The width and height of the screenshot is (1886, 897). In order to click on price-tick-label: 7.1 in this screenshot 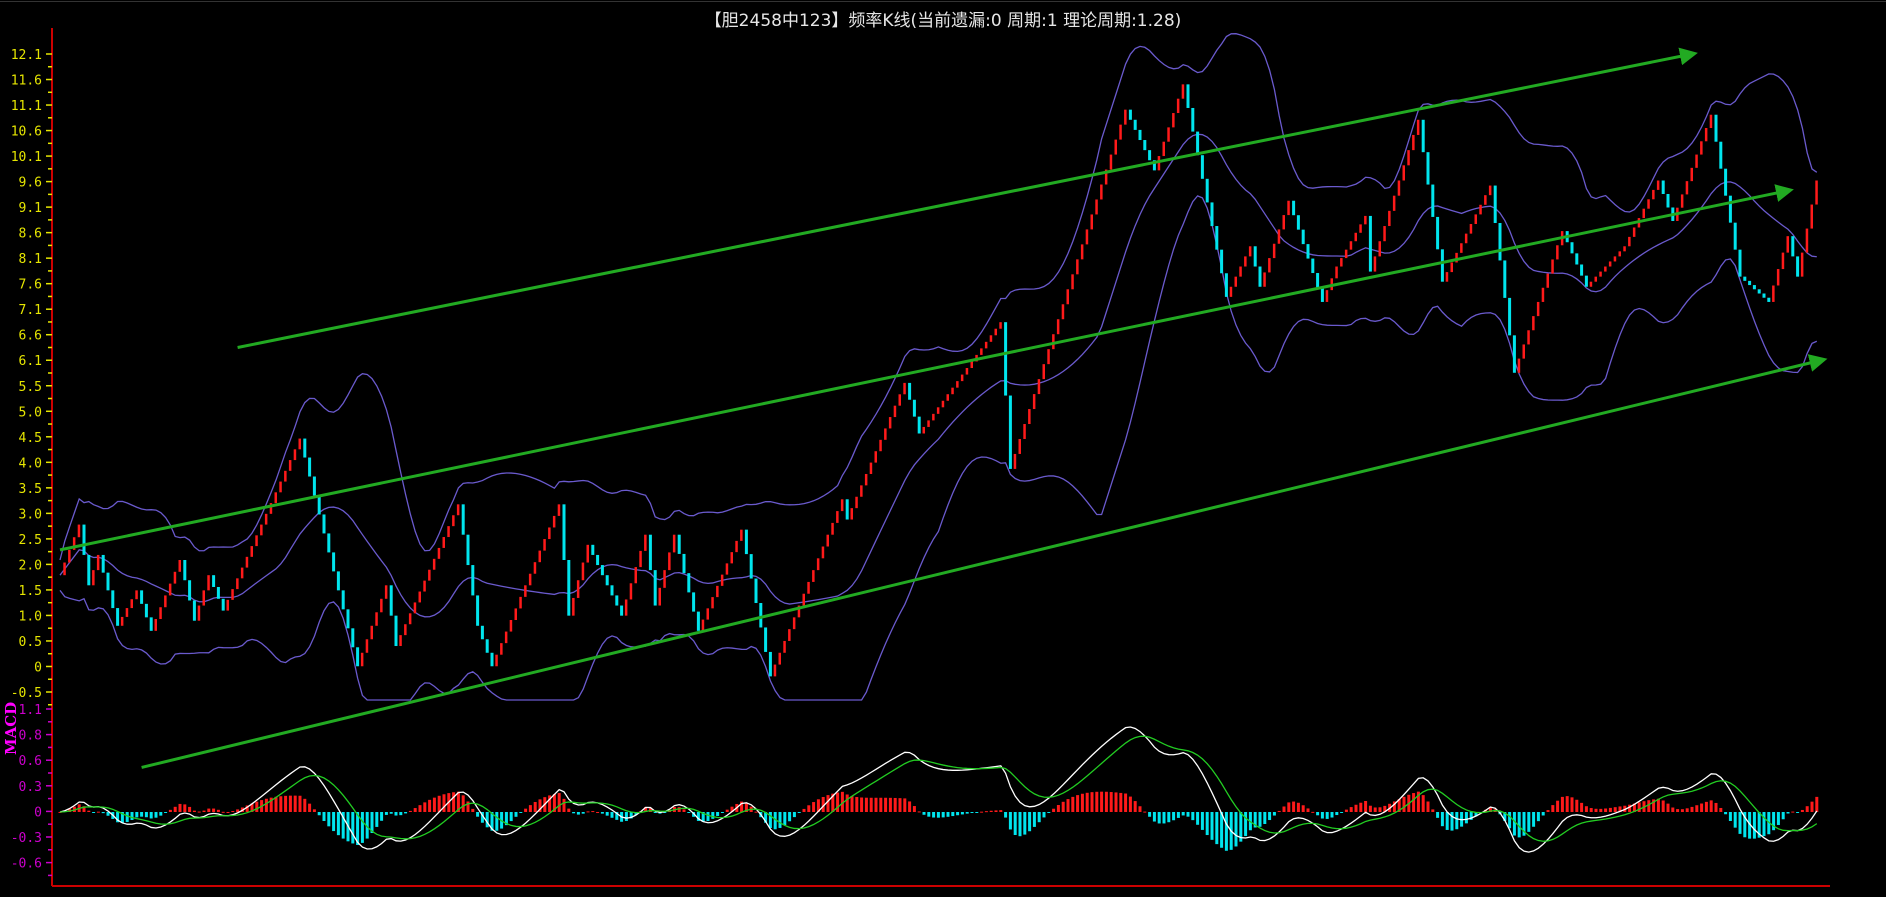, I will do `click(30, 310)`.